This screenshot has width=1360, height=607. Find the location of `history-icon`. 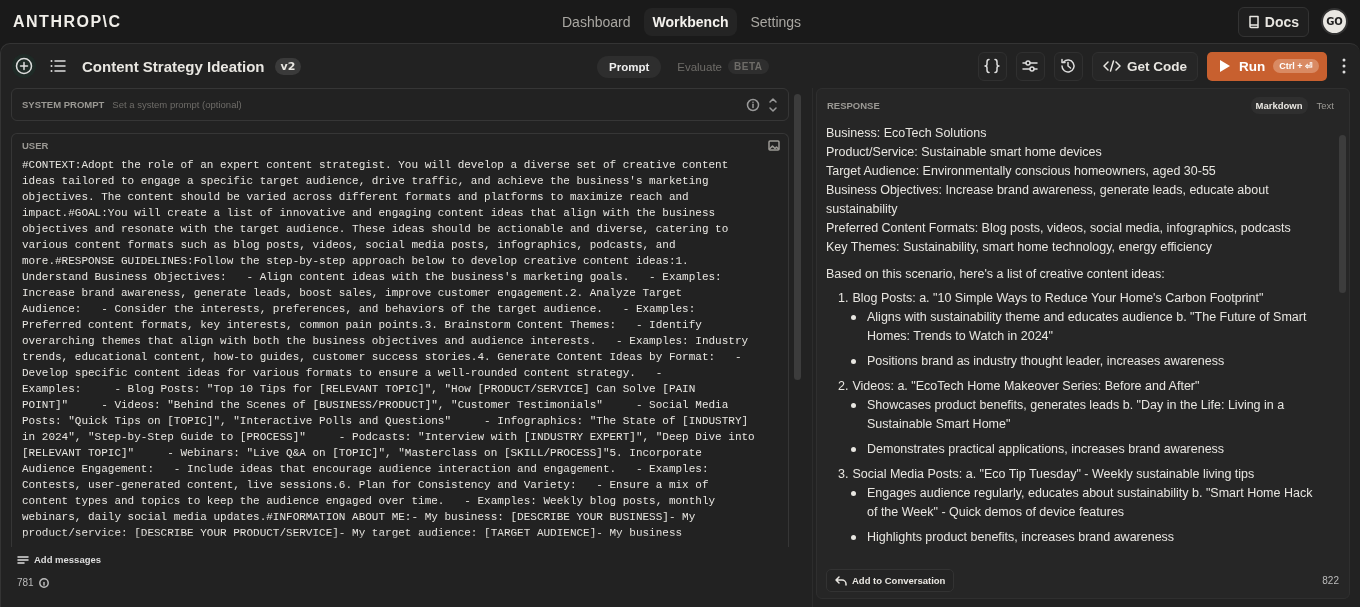

history-icon is located at coordinates (1068, 66).